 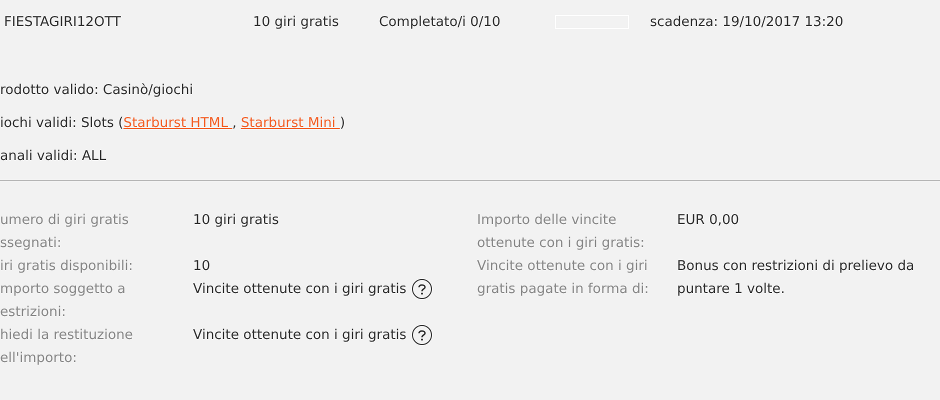 What do you see at coordinates (440, 22) in the screenshot?
I see `completion-status: Completato/i 0/10` at bounding box center [440, 22].